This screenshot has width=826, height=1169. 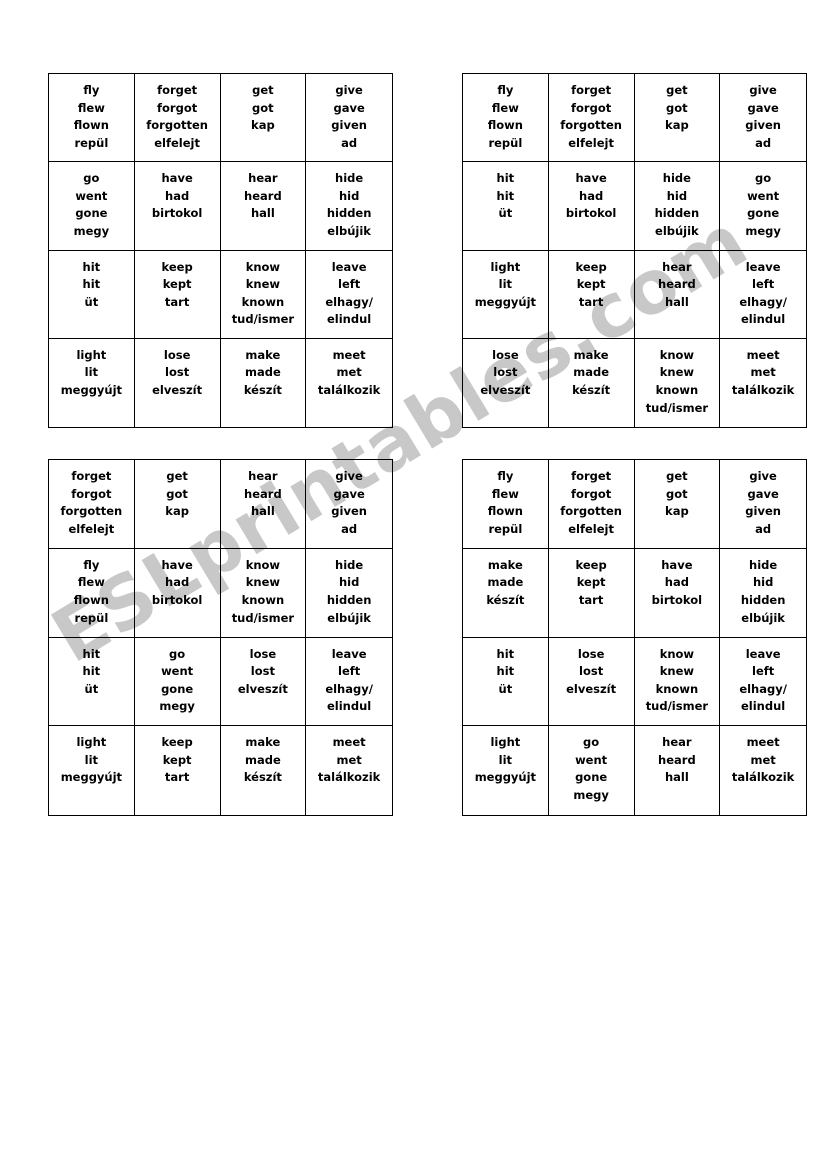 I want to click on verb-base: fly, so click(x=505, y=476).